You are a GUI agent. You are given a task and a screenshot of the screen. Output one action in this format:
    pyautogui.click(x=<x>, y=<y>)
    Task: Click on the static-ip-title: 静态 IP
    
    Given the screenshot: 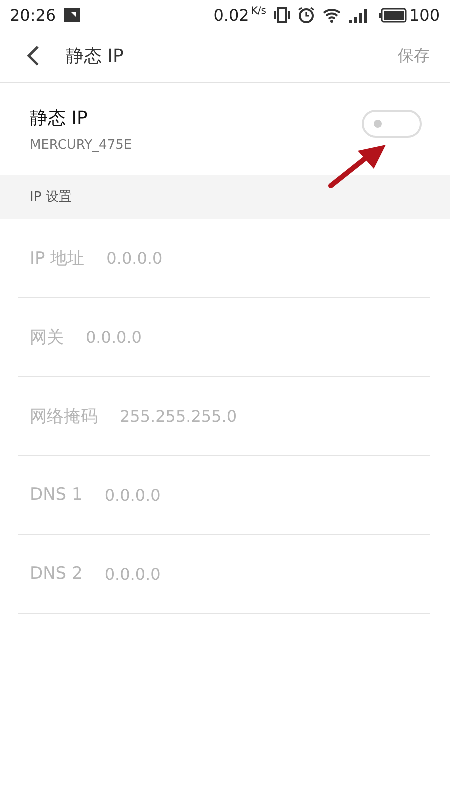 What is the action you would take?
    pyautogui.click(x=59, y=118)
    